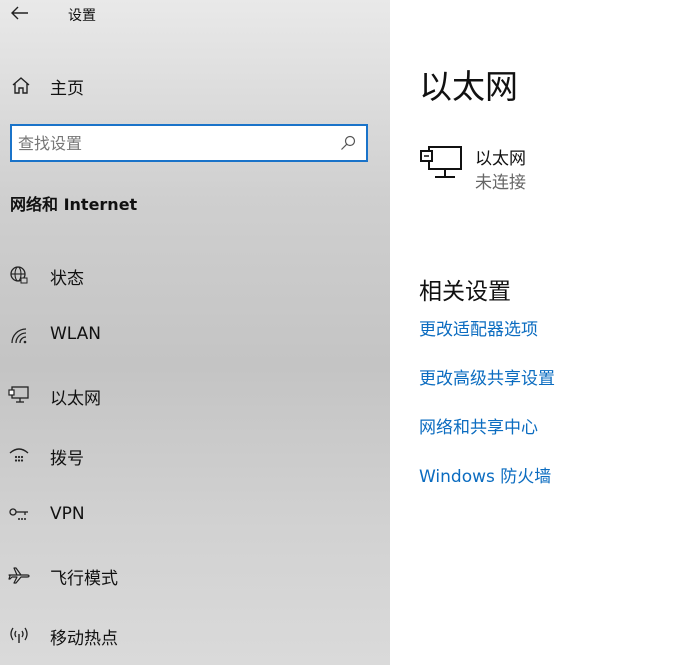  What do you see at coordinates (195, 275) in the screenshot?
I see `sidebar-item-status: 状态` at bounding box center [195, 275].